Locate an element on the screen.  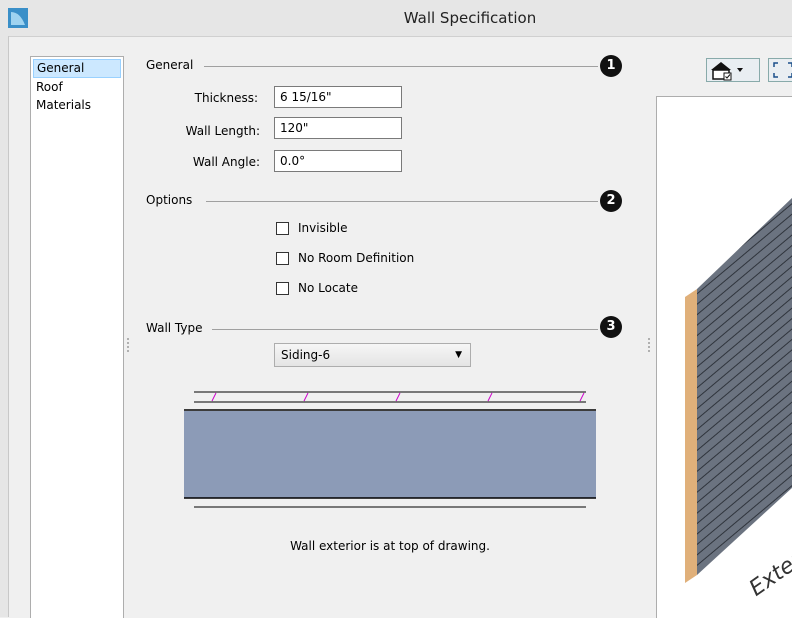
general-heading: General is located at coordinates (170, 65).